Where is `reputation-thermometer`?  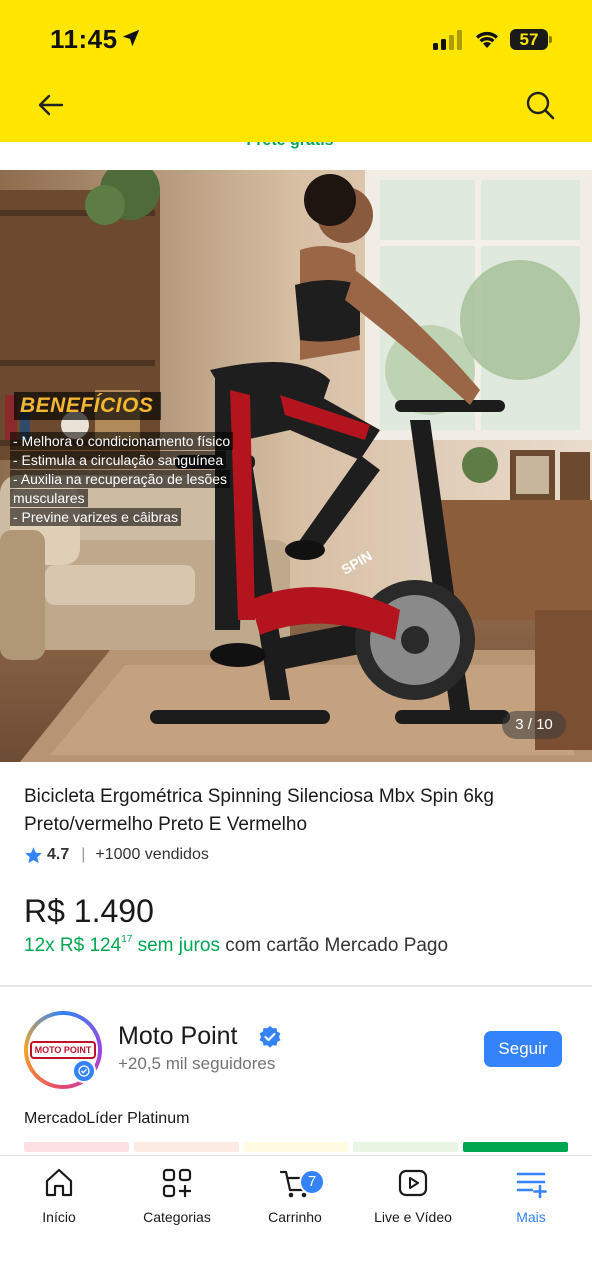 reputation-thermometer is located at coordinates (296, 1147).